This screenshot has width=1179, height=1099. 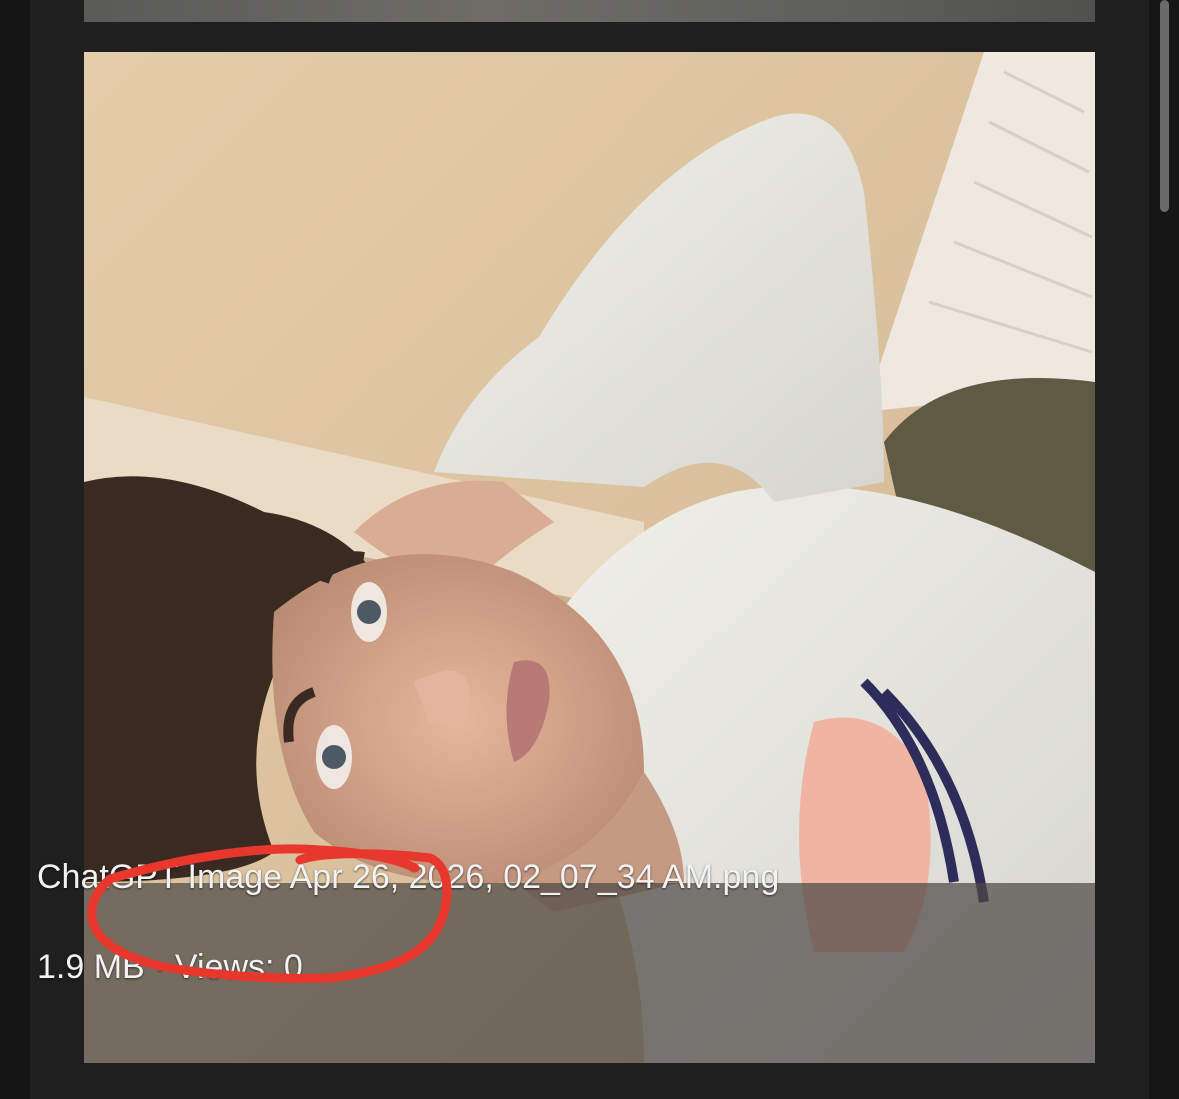 What do you see at coordinates (589, 11) in the screenshot?
I see `previous-gallery-card` at bounding box center [589, 11].